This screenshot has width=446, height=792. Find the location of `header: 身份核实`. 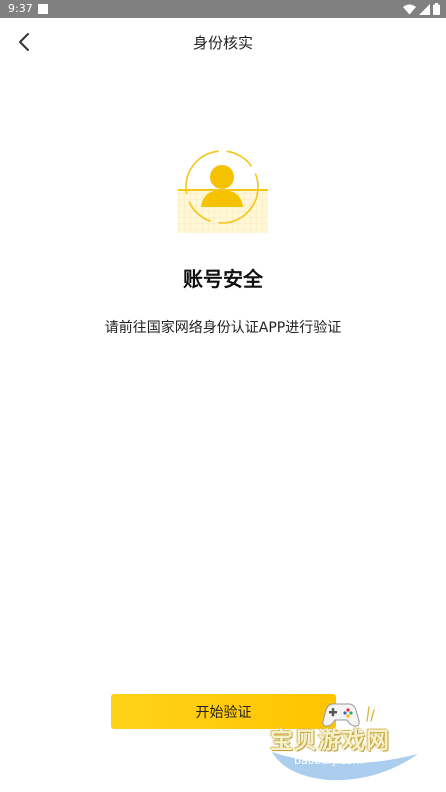

header: 身份核实 is located at coordinates (223, 42).